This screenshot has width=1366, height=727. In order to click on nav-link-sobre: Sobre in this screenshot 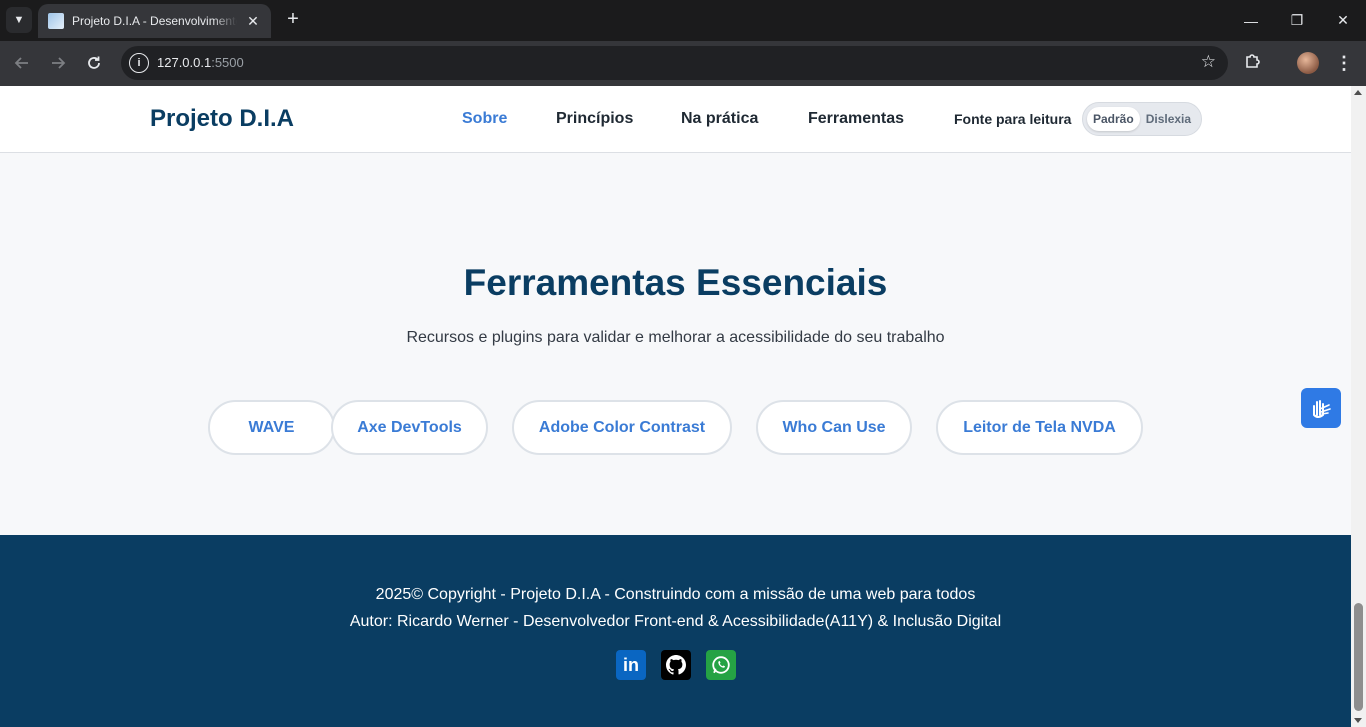, I will do `click(484, 119)`.